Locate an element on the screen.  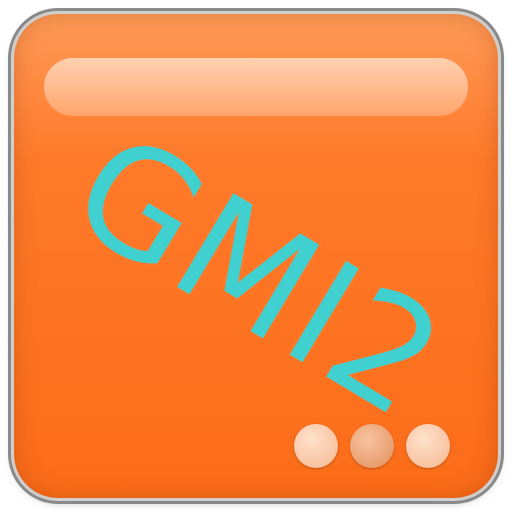
dots-indicator is located at coordinates (372, 446).